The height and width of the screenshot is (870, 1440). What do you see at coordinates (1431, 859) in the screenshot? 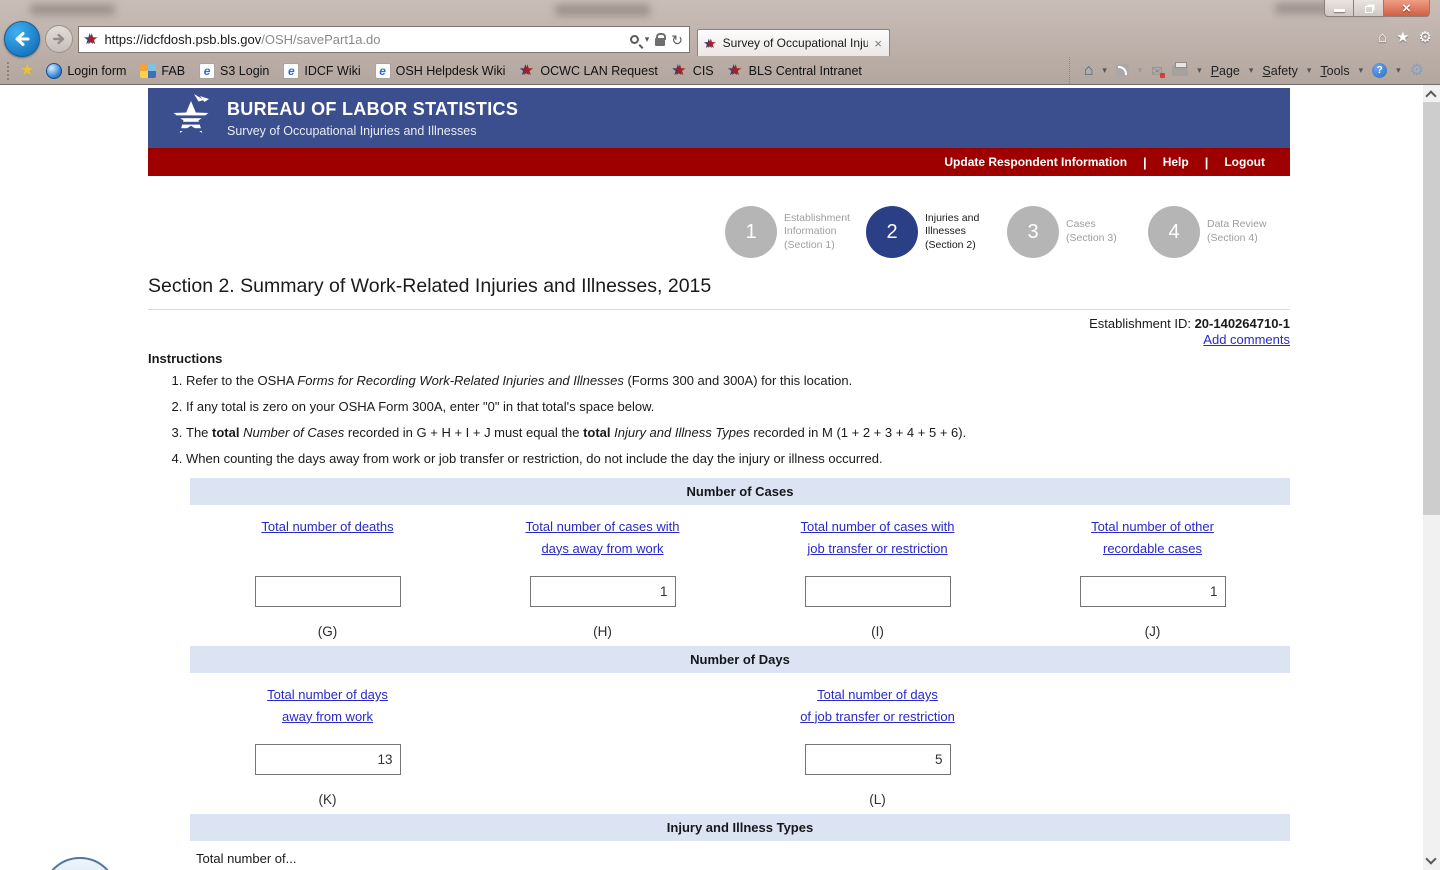
I see `scroll-down-icon` at bounding box center [1431, 859].